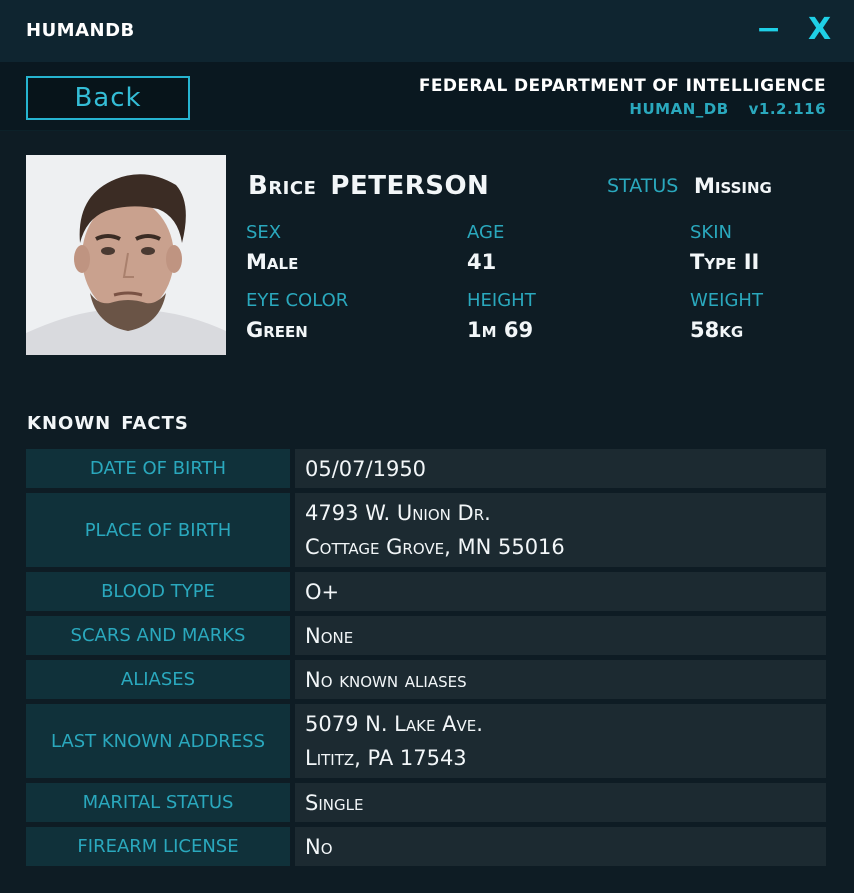 This screenshot has width=854, height=893. What do you see at coordinates (733, 186) in the screenshot?
I see `status-value: Missing` at bounding box center [733, 186].